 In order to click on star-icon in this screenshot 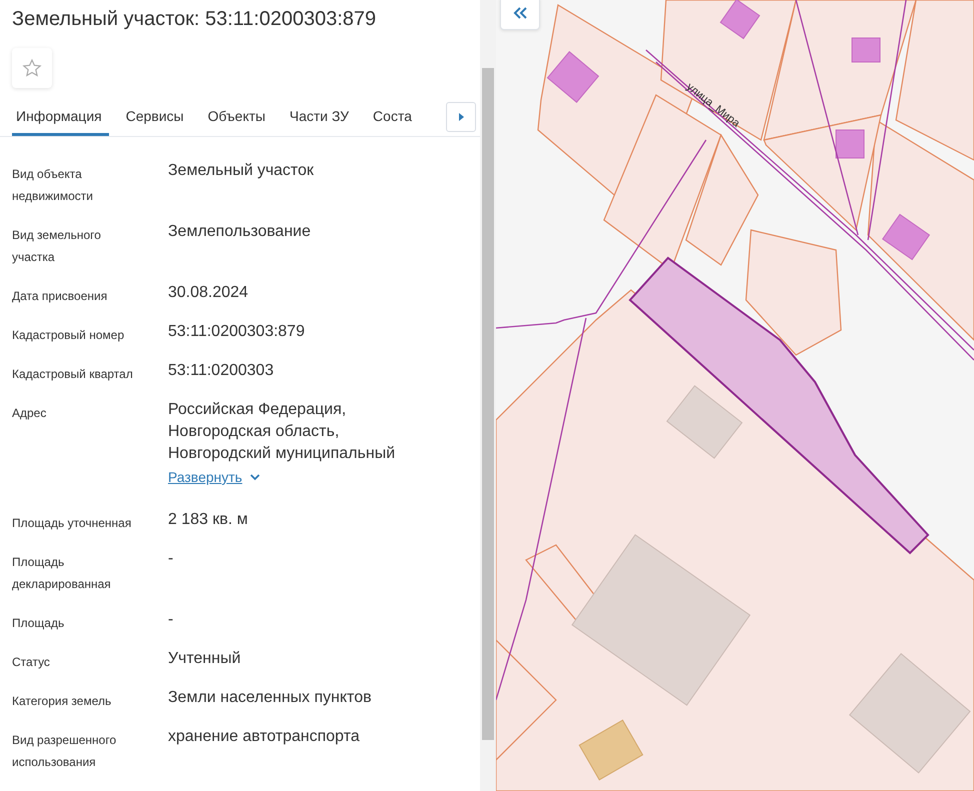, I will do `click(32, 68)`.